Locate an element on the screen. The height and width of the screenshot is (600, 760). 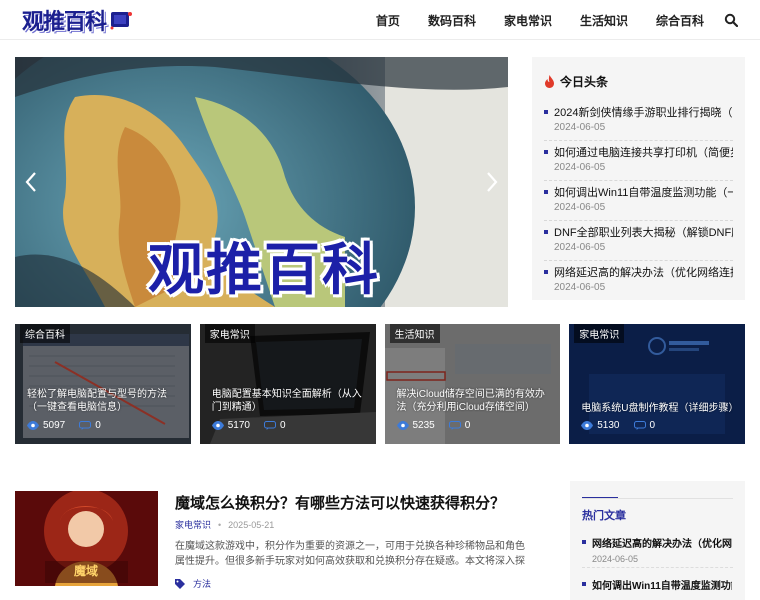
article-tags: 方法 is located at coordinates (193, 583).